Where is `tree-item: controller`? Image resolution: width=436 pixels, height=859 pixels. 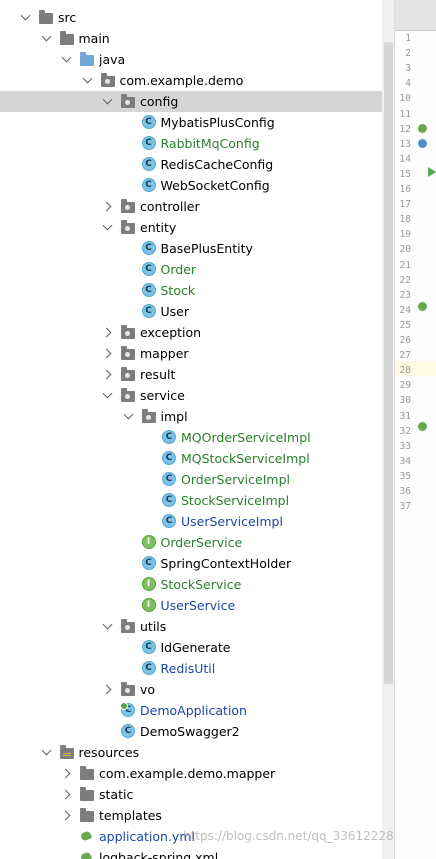
tree-item: controller is located at coordinates (191, 206).